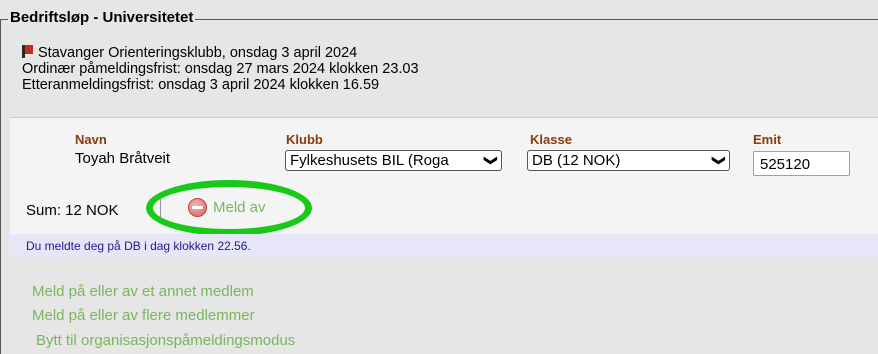  I want to click on sum-label: Sum: 12 NOK, so click(72, 210).